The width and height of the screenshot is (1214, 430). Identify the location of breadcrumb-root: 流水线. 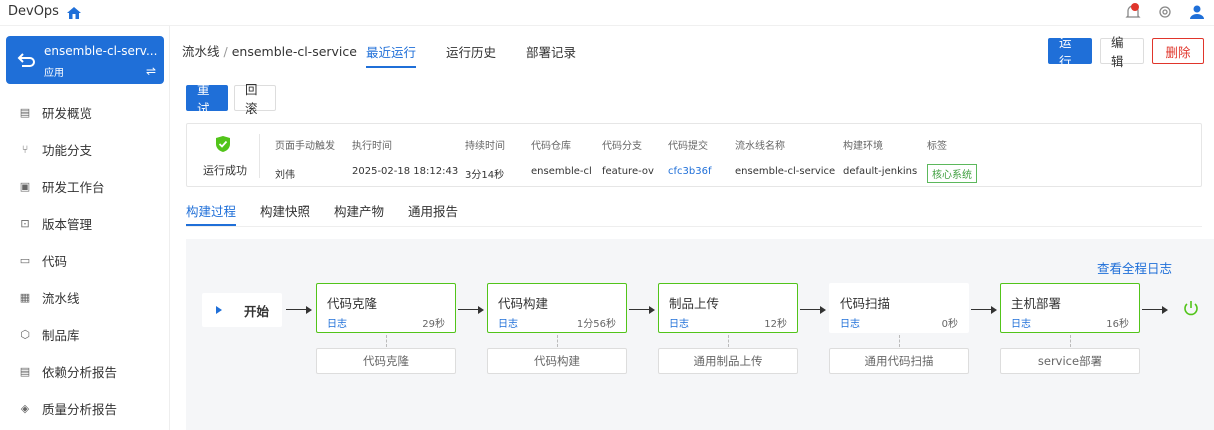
(201, 51).